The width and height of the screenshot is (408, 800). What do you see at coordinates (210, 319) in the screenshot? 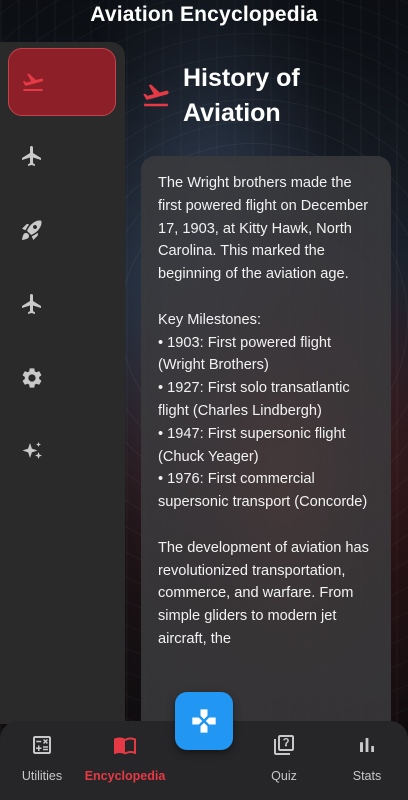
I see `milestones-heading: Key Milestones:` at bounding box center [210, 319].